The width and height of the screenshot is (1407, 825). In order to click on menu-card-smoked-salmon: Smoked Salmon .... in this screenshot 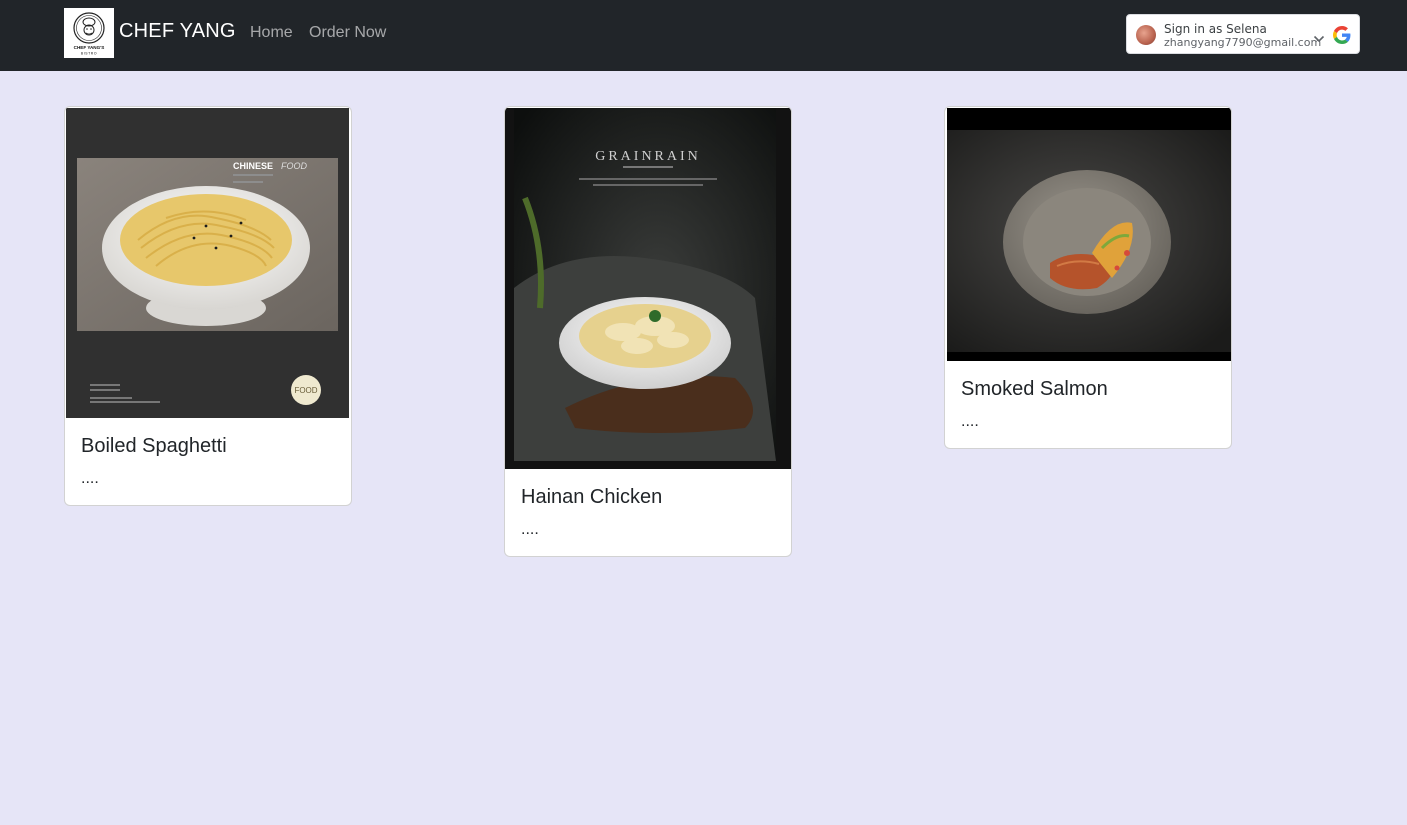, I will do `click(1088, 277)`.